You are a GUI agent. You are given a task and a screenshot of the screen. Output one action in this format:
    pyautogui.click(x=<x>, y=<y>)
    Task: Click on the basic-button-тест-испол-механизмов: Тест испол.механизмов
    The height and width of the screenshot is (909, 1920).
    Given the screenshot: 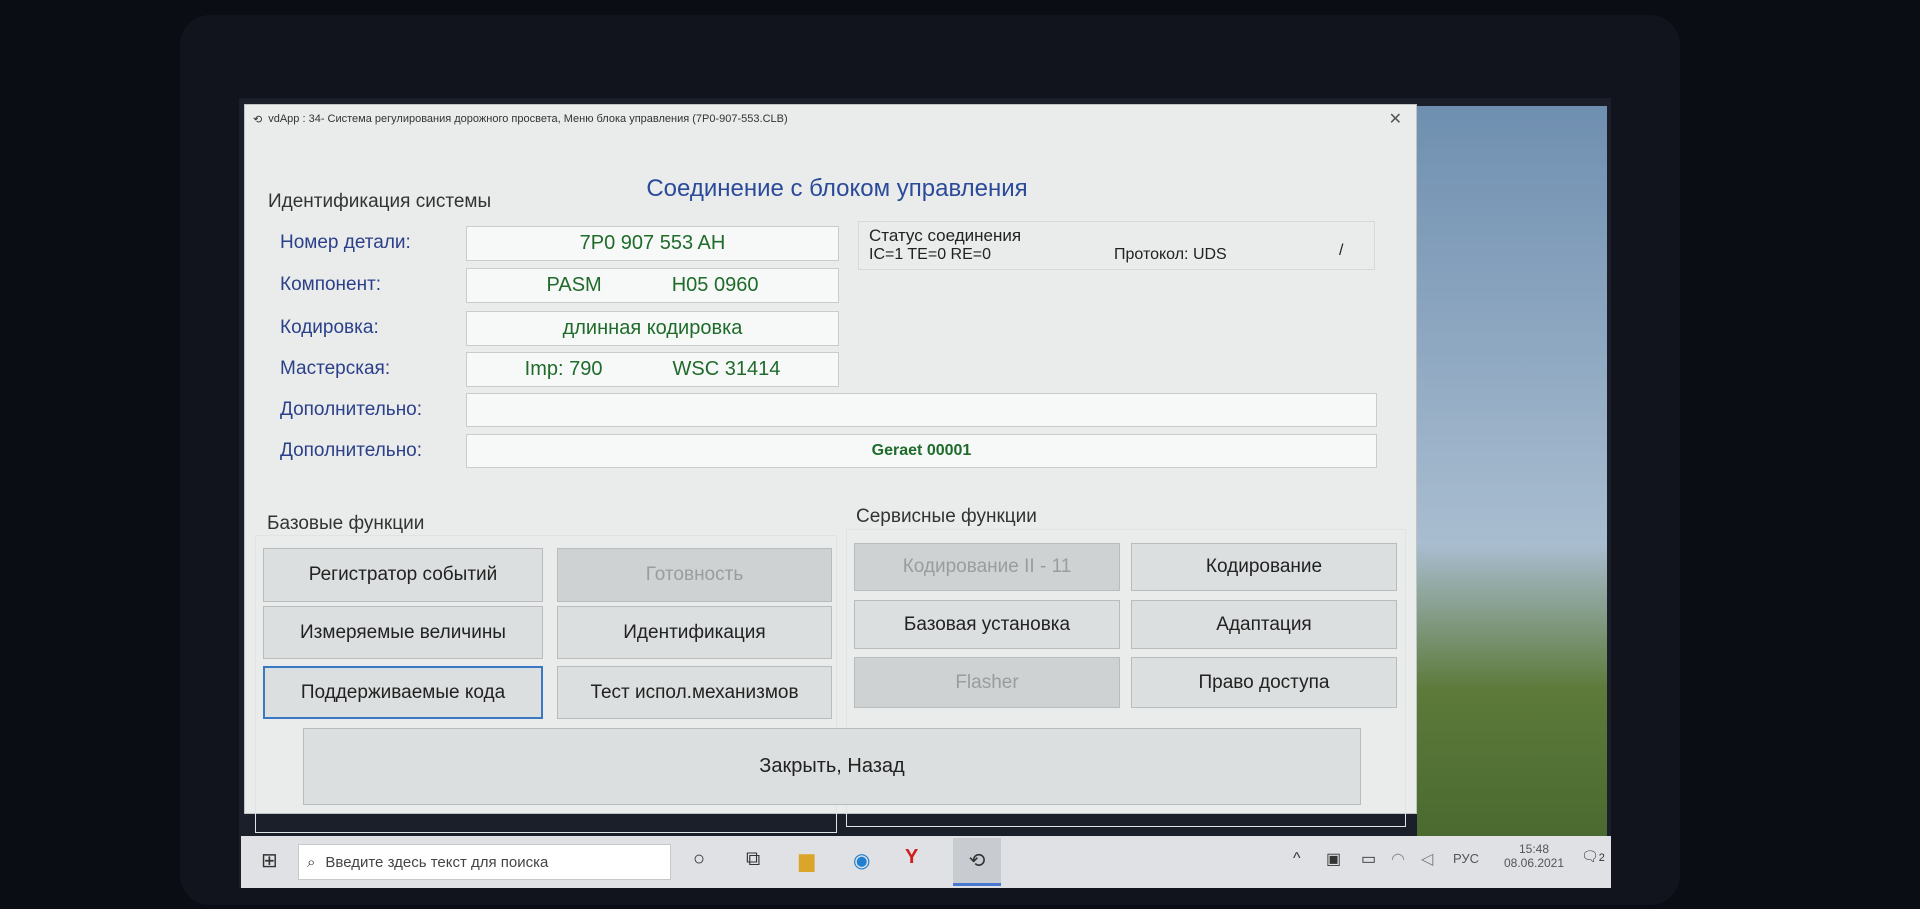 What is the action you would take?
    pyautogui.click(x=694, y=692)
    